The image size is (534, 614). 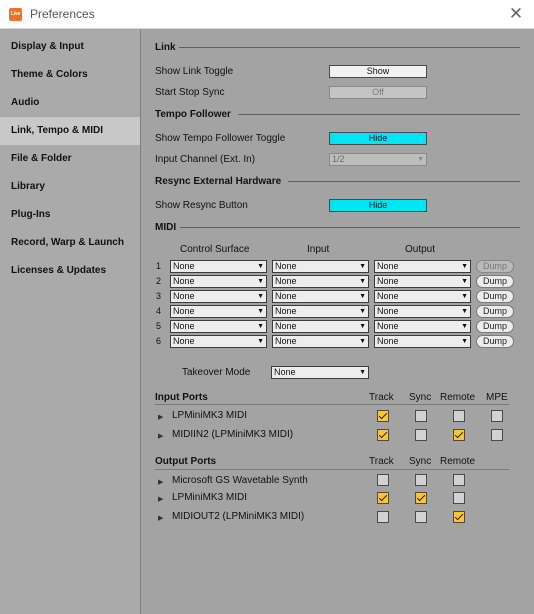 What do you see at coordinates (70, 103) in the screenshot?
I see `sidebar-item-audio: Audio` at bounding box center [70, 103].